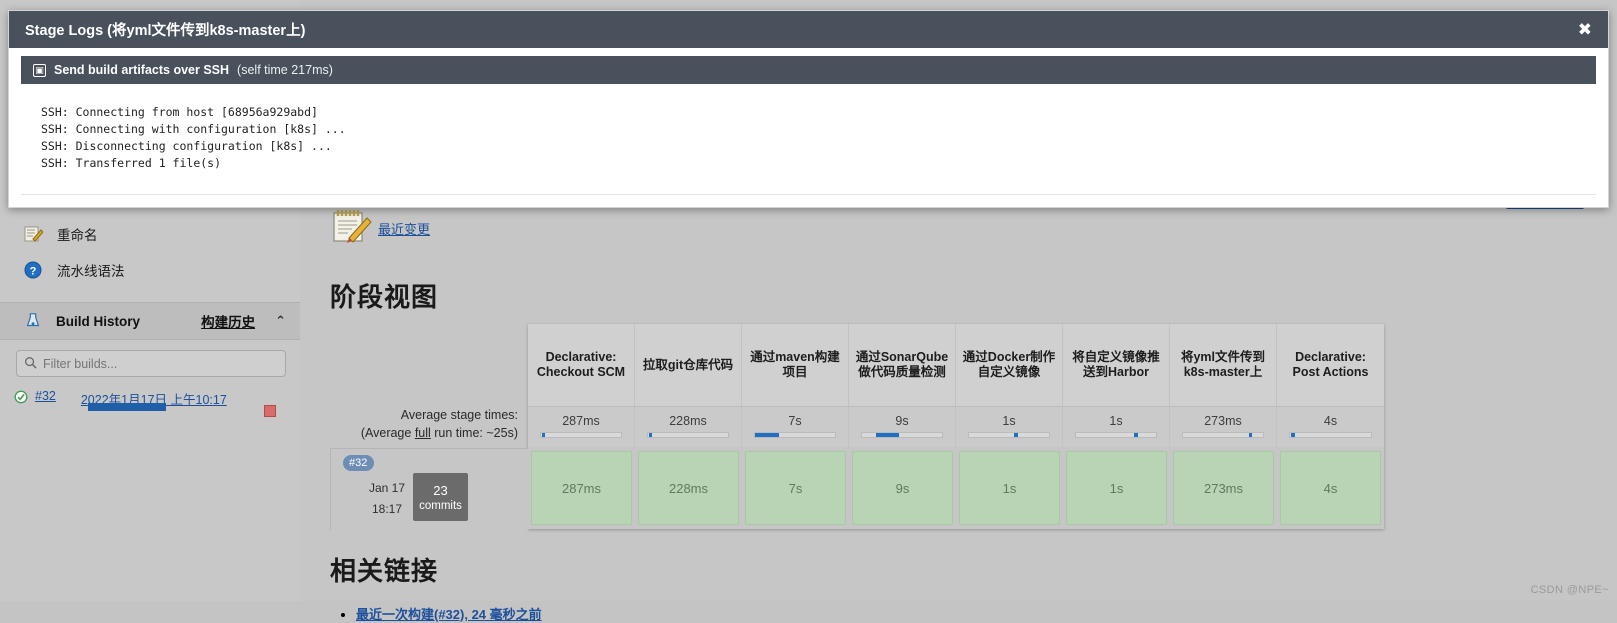 The height and width of the screenshot is (623, 1617). I want to click on stage-column: Declarative: Checkout SCM 287ms 287ms, so click(581, 426).